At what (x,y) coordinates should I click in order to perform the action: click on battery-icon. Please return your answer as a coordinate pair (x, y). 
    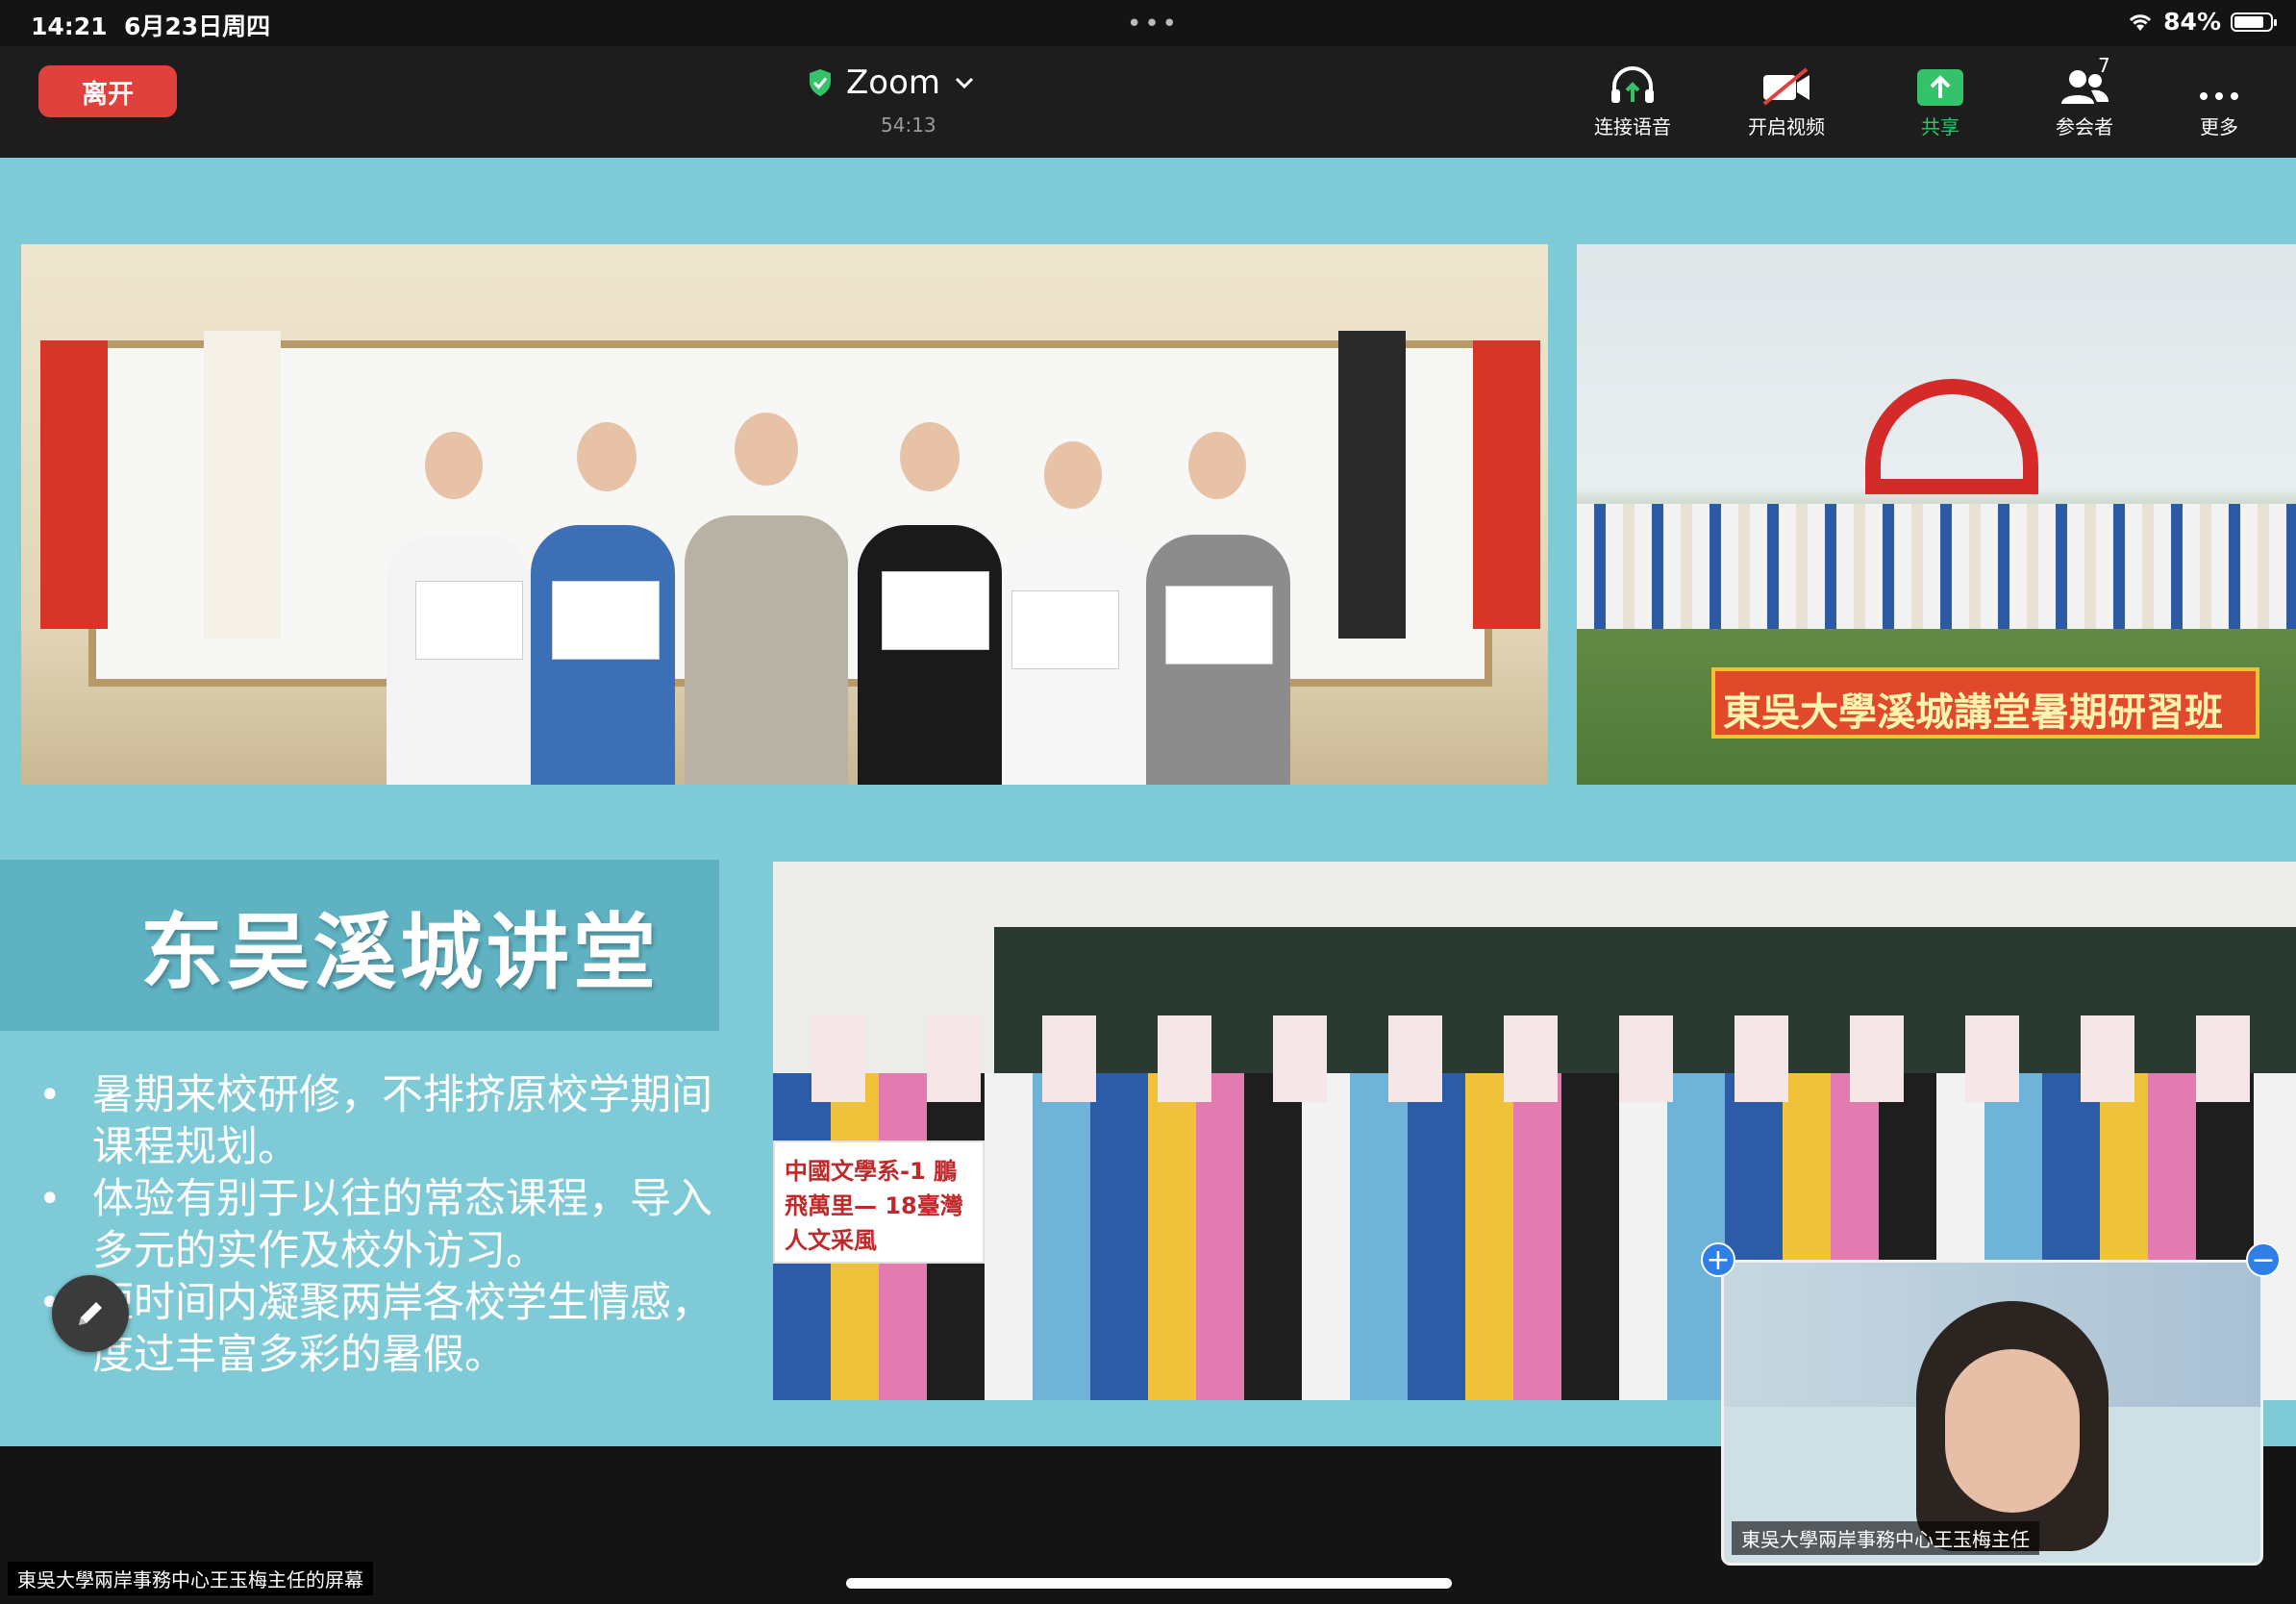
    Looking at the image, I should click on (2254, 22).